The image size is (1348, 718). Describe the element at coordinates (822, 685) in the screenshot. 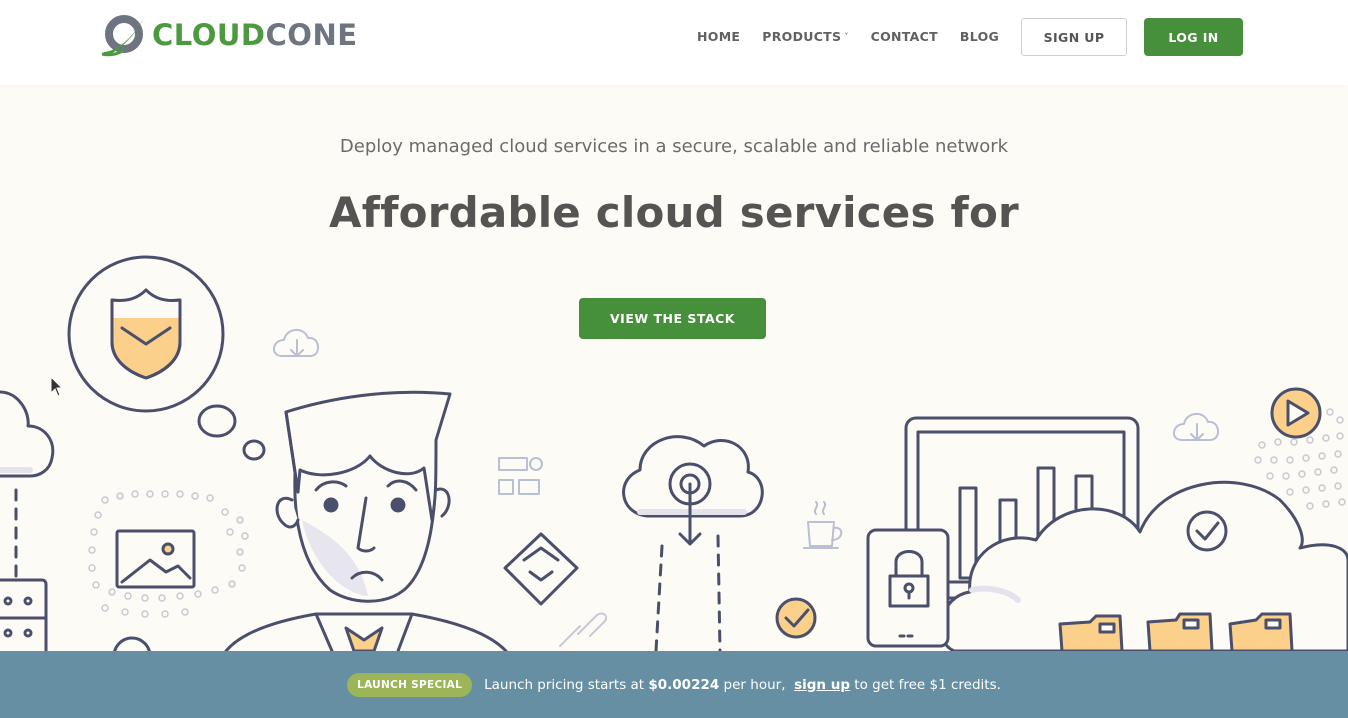

I see `sign-up-link: sign up` at that location.